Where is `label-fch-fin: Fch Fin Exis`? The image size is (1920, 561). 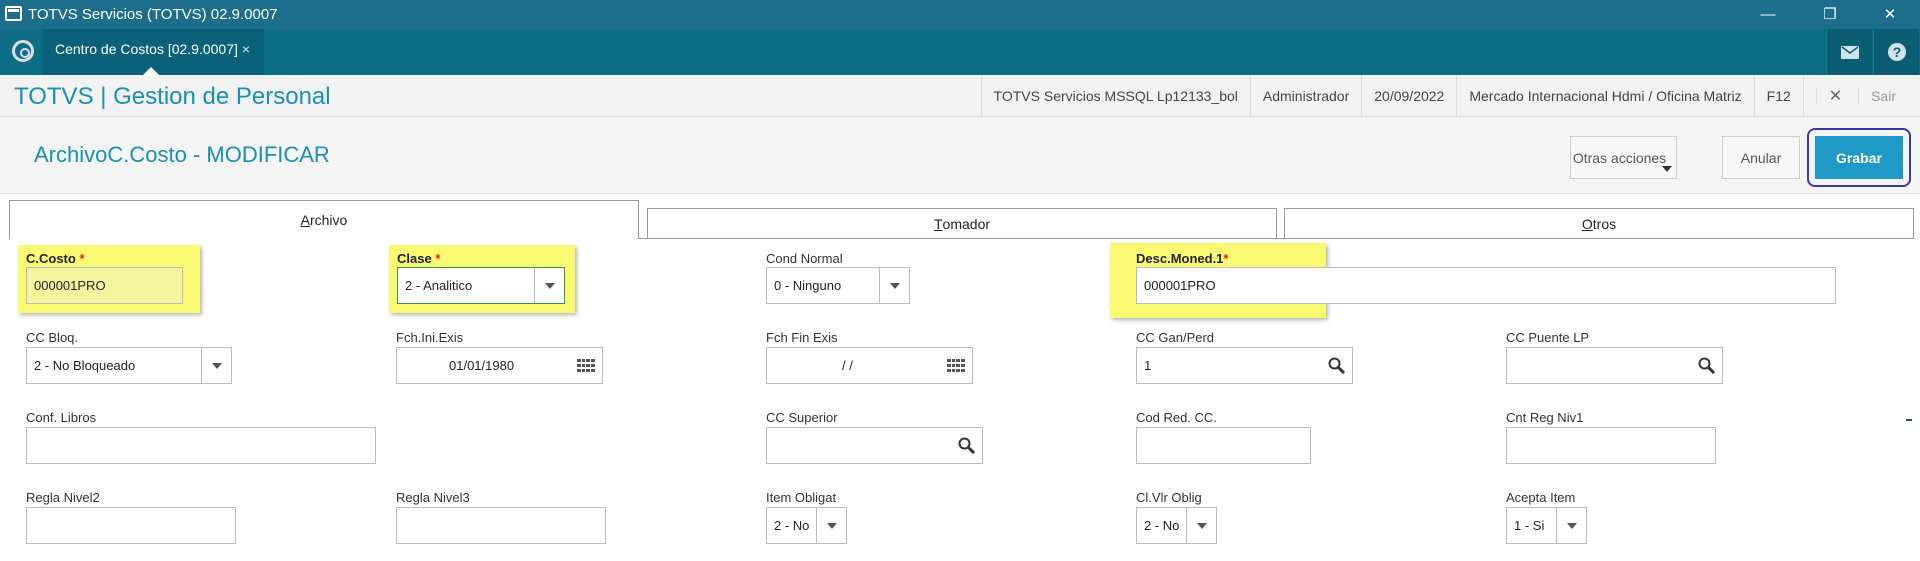 label-fch-fin: Fch Fin Exis is located at coordinates (802, 337).